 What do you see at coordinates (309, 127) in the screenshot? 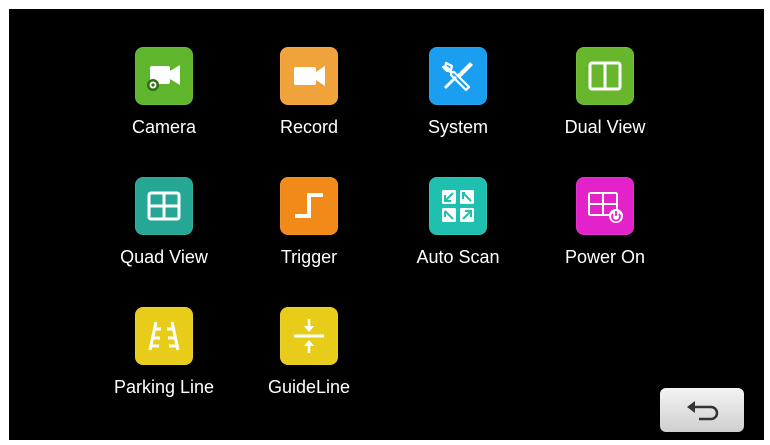
I see `menu-item-label: Record` at bounding box center [309, 127].